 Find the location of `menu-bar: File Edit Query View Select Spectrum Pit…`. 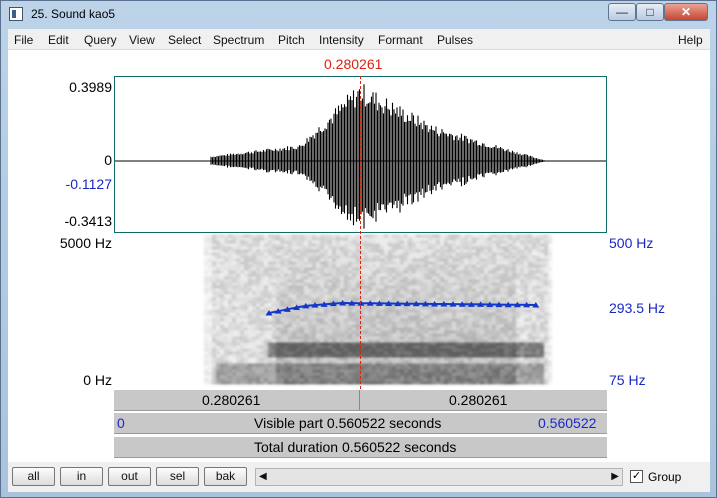

menu-bar: File Edit Query View Select Spectrum Pit… is located at coordinates (359, 39).